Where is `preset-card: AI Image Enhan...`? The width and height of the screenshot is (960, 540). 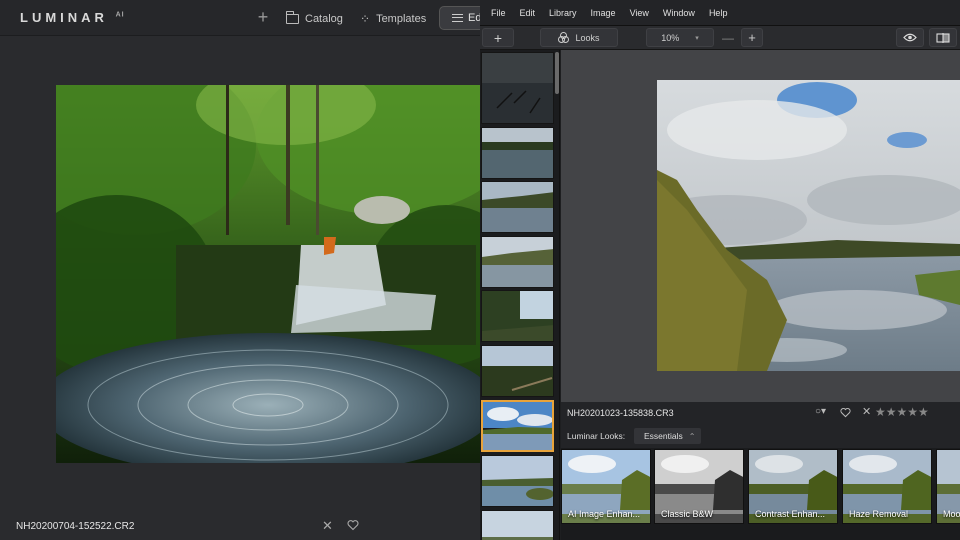 preset-card: AI Image Enhan... is located at coordinates (606, 486).